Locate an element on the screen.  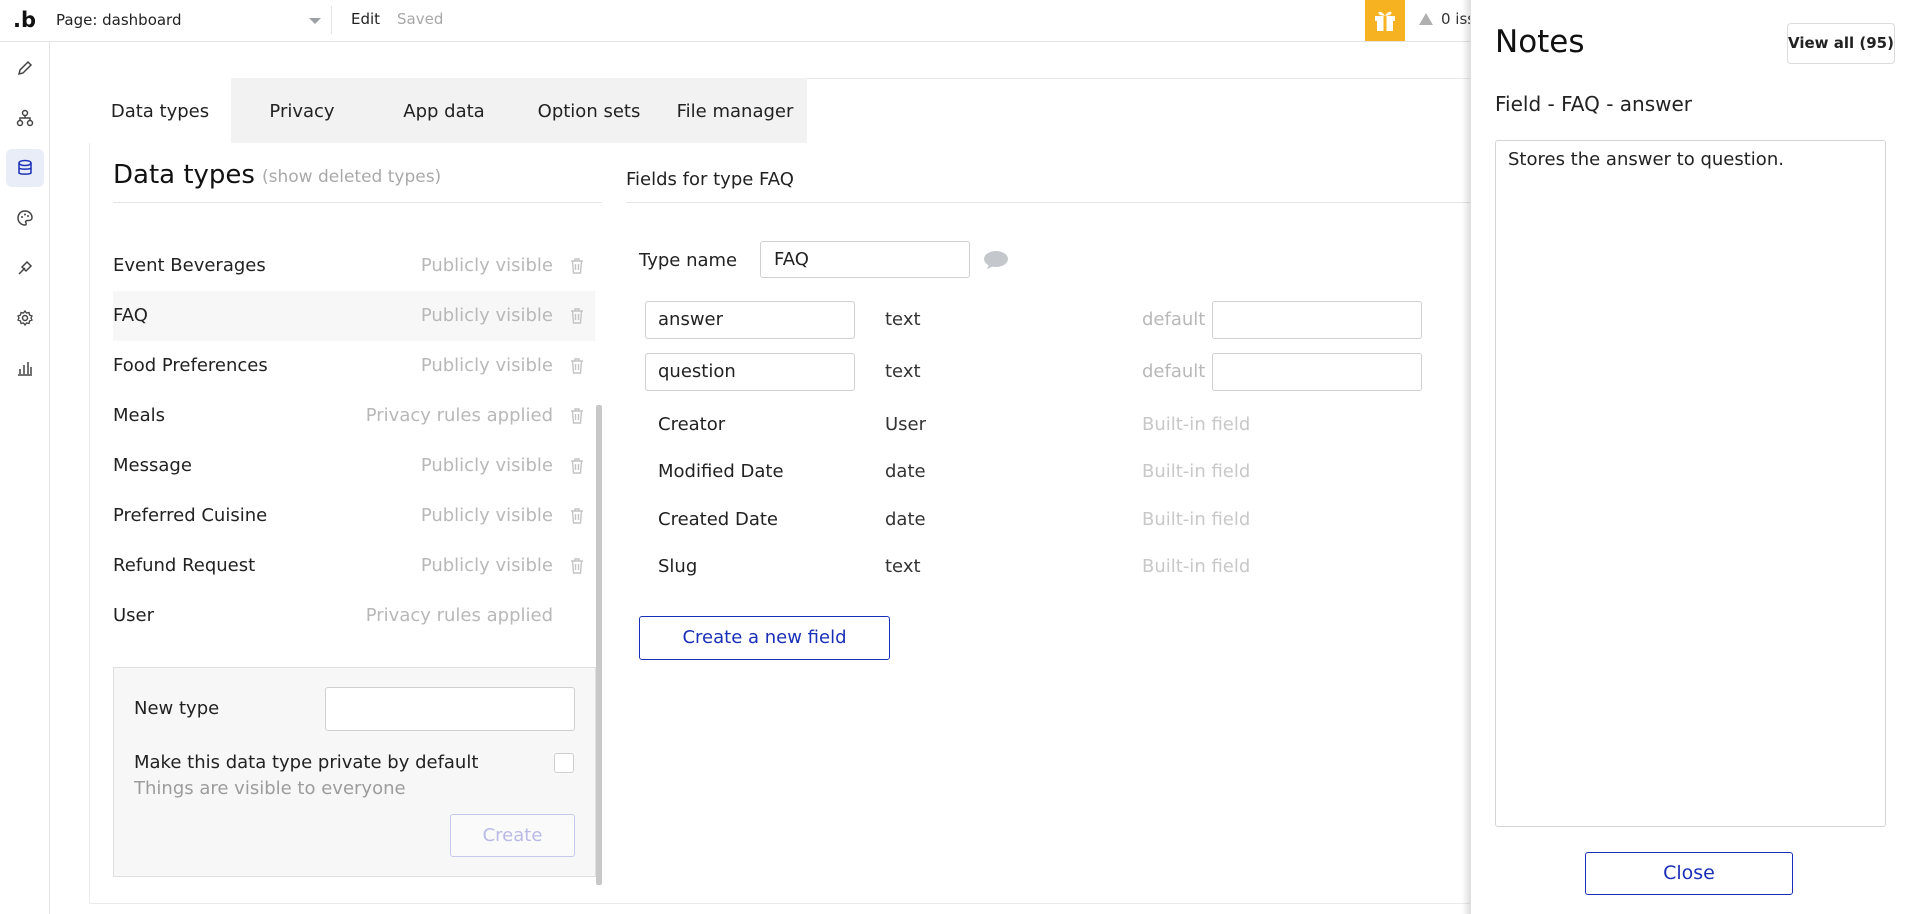
field-name: Modified Date is located at coordinates (721, 471).